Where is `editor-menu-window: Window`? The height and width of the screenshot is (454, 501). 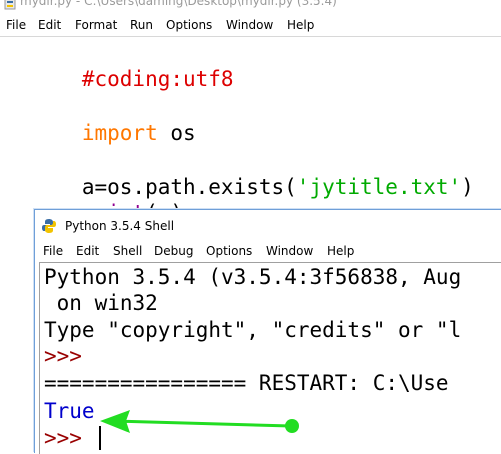
editor-menu-window: Window is located at coordinates (249, 25).